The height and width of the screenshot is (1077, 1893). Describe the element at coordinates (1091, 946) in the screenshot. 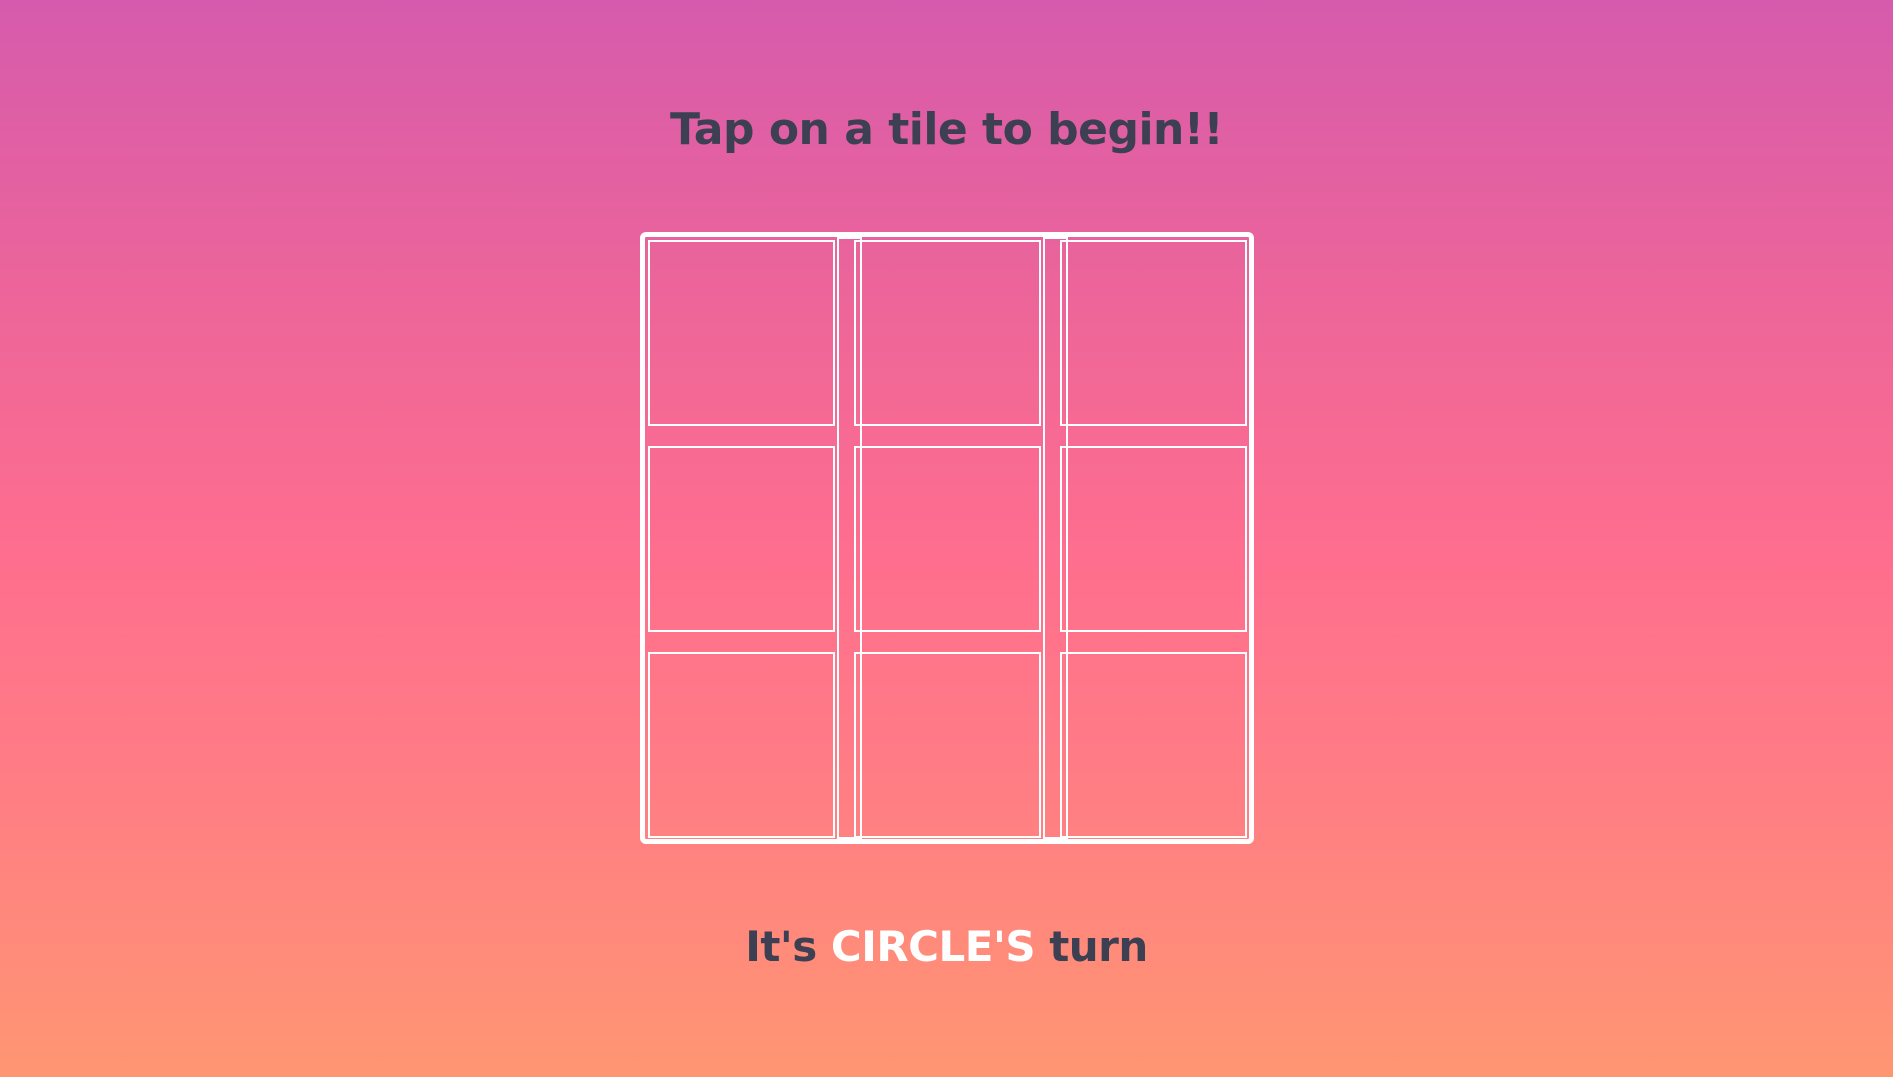

I see `turn-status-suffix: turn` at that location.